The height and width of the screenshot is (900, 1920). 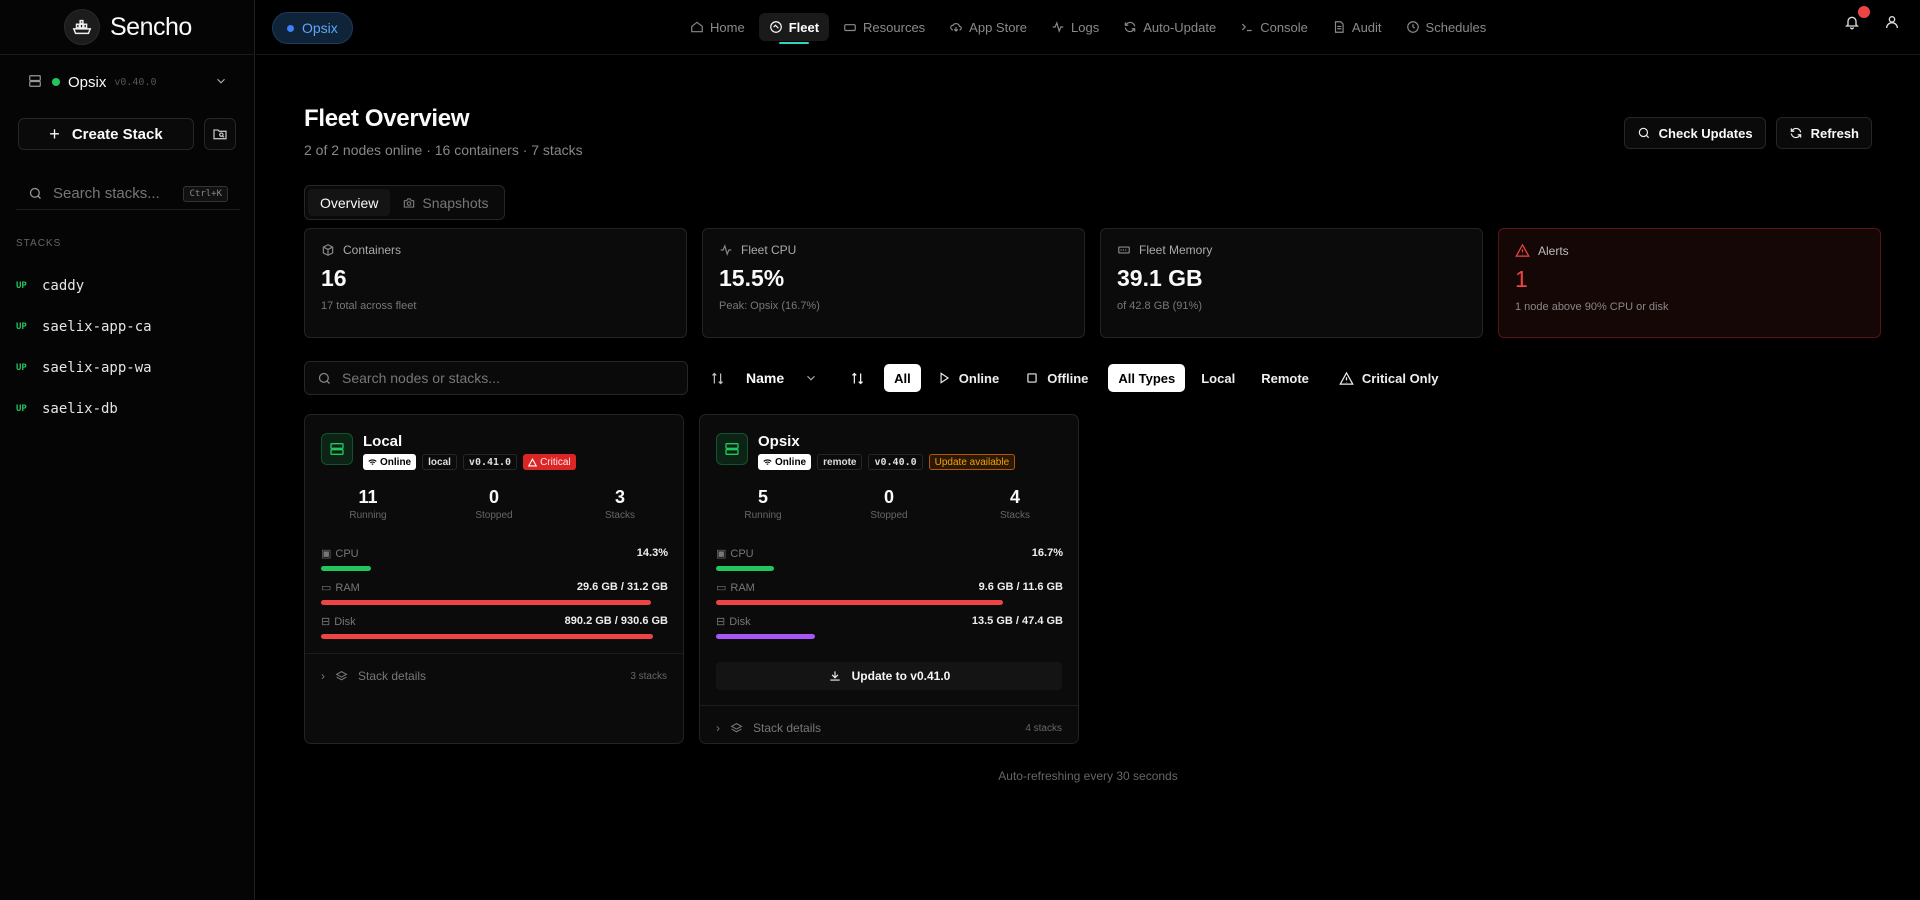 What do you see at coordinates (221, 82) in the screenshot?
I see `chevron-down-icon` at bounding box center [221, 82].